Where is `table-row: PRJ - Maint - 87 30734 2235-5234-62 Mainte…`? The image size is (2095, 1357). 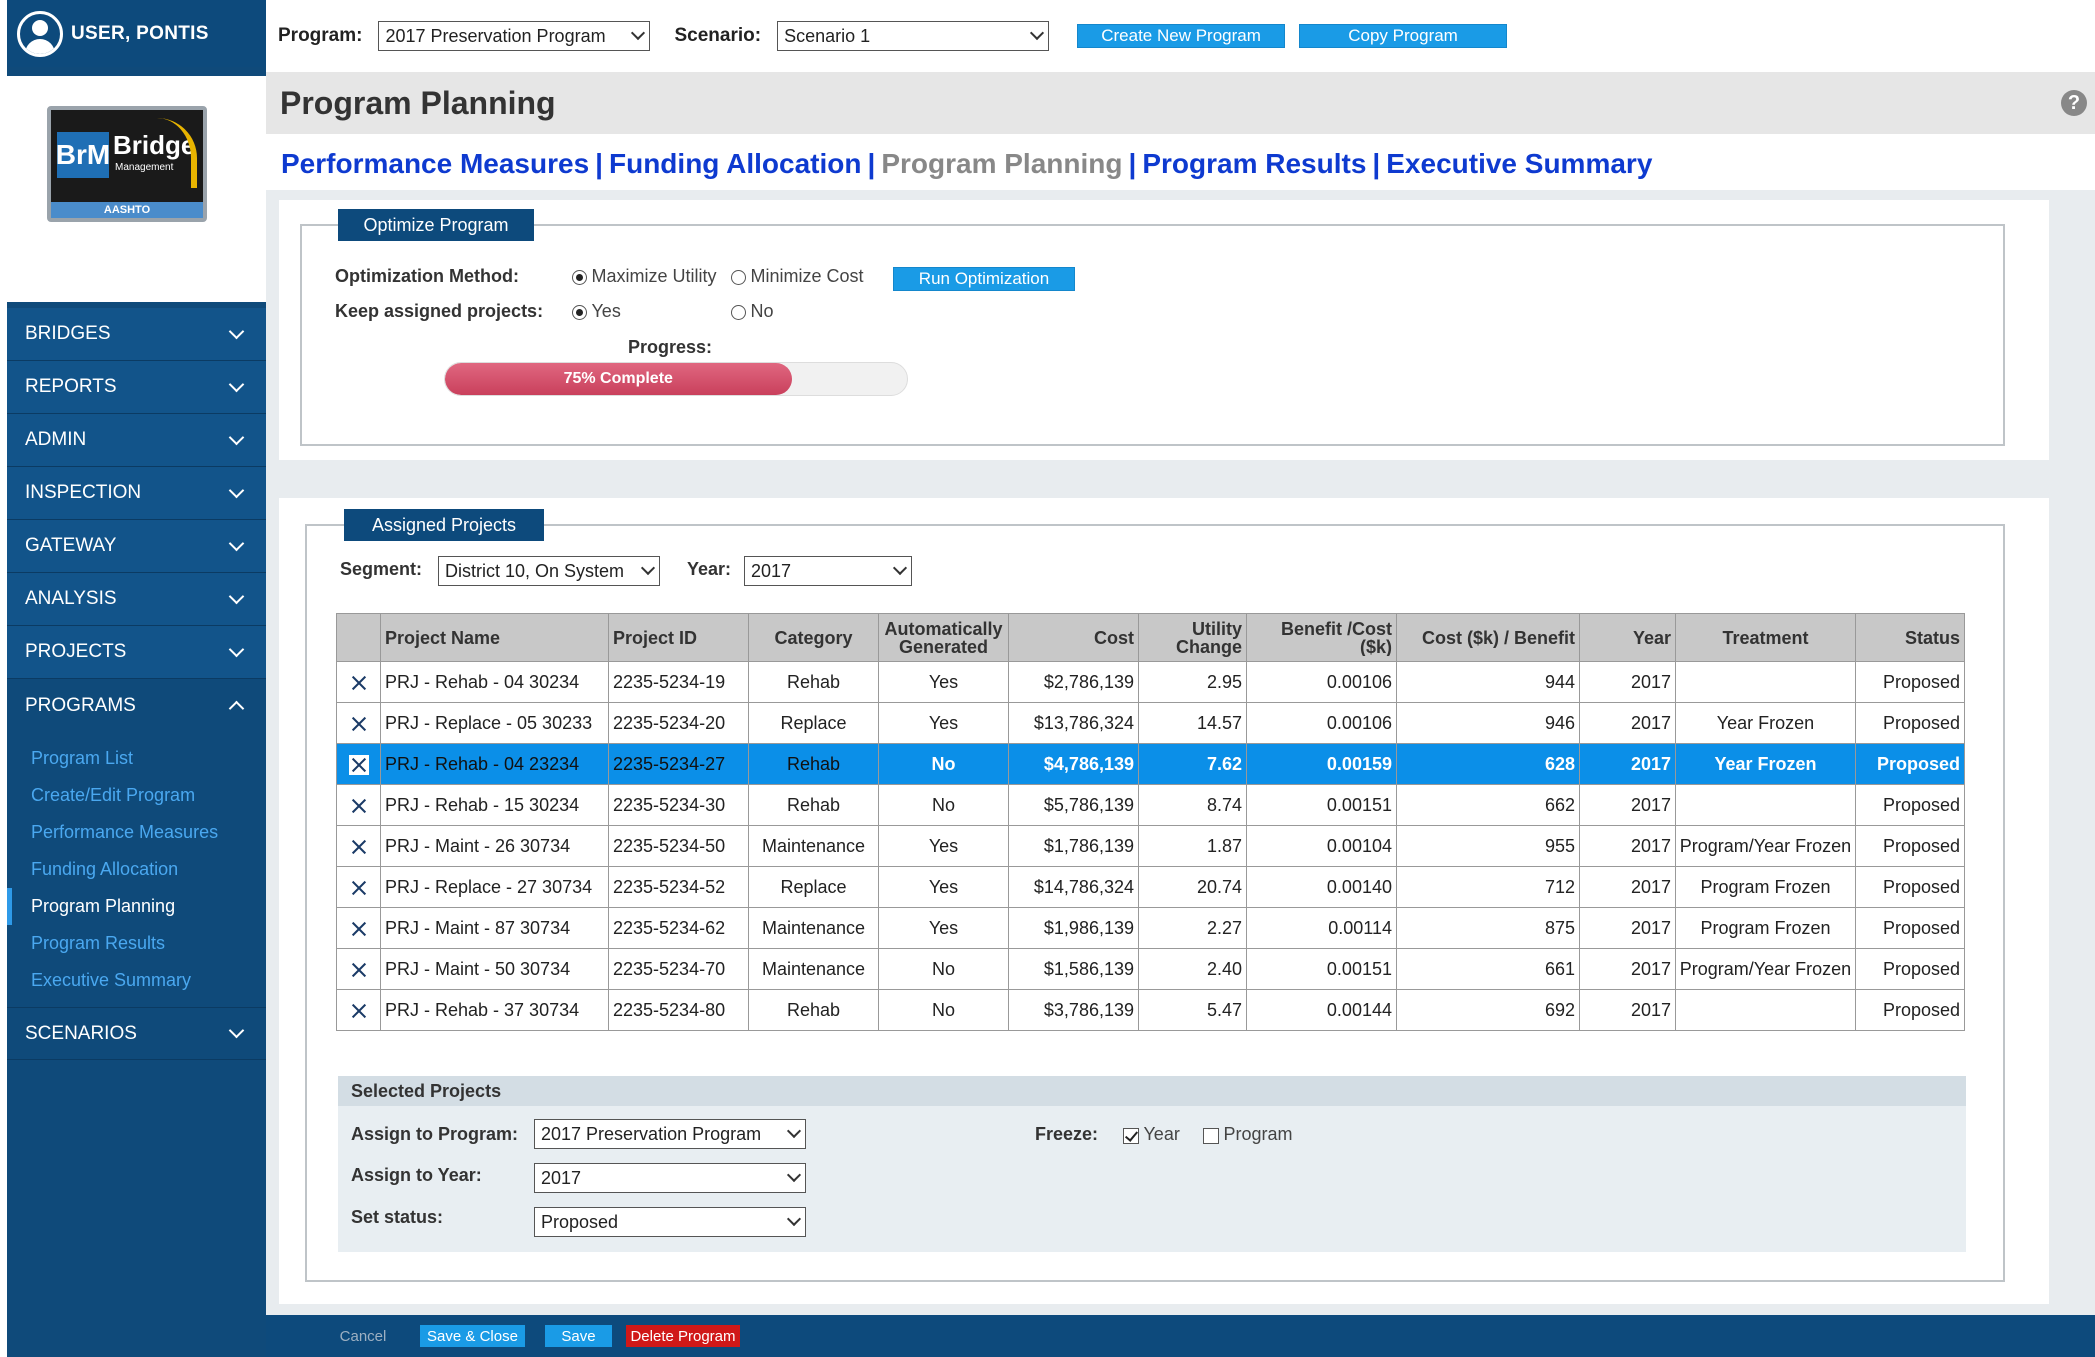
table-row: PRJ - Maint - 87 30734 2235-5234-62 Mainte… is located at coordinates (1150, 928).